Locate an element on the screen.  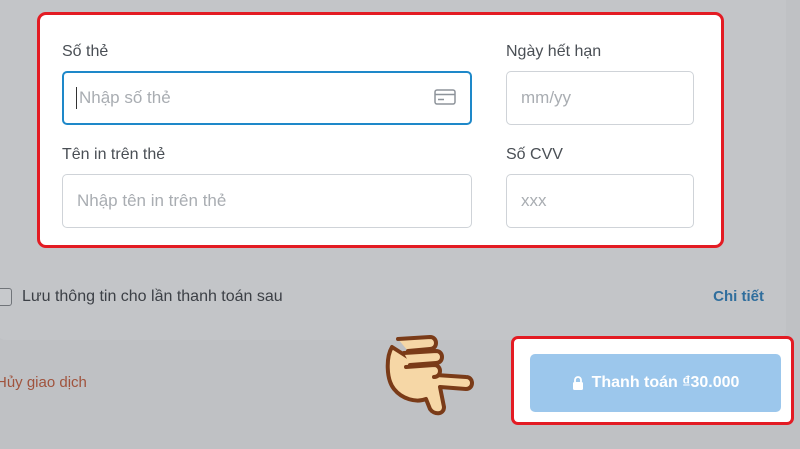
cvv-placeholder: xxx is located at coordinates (534, 200).